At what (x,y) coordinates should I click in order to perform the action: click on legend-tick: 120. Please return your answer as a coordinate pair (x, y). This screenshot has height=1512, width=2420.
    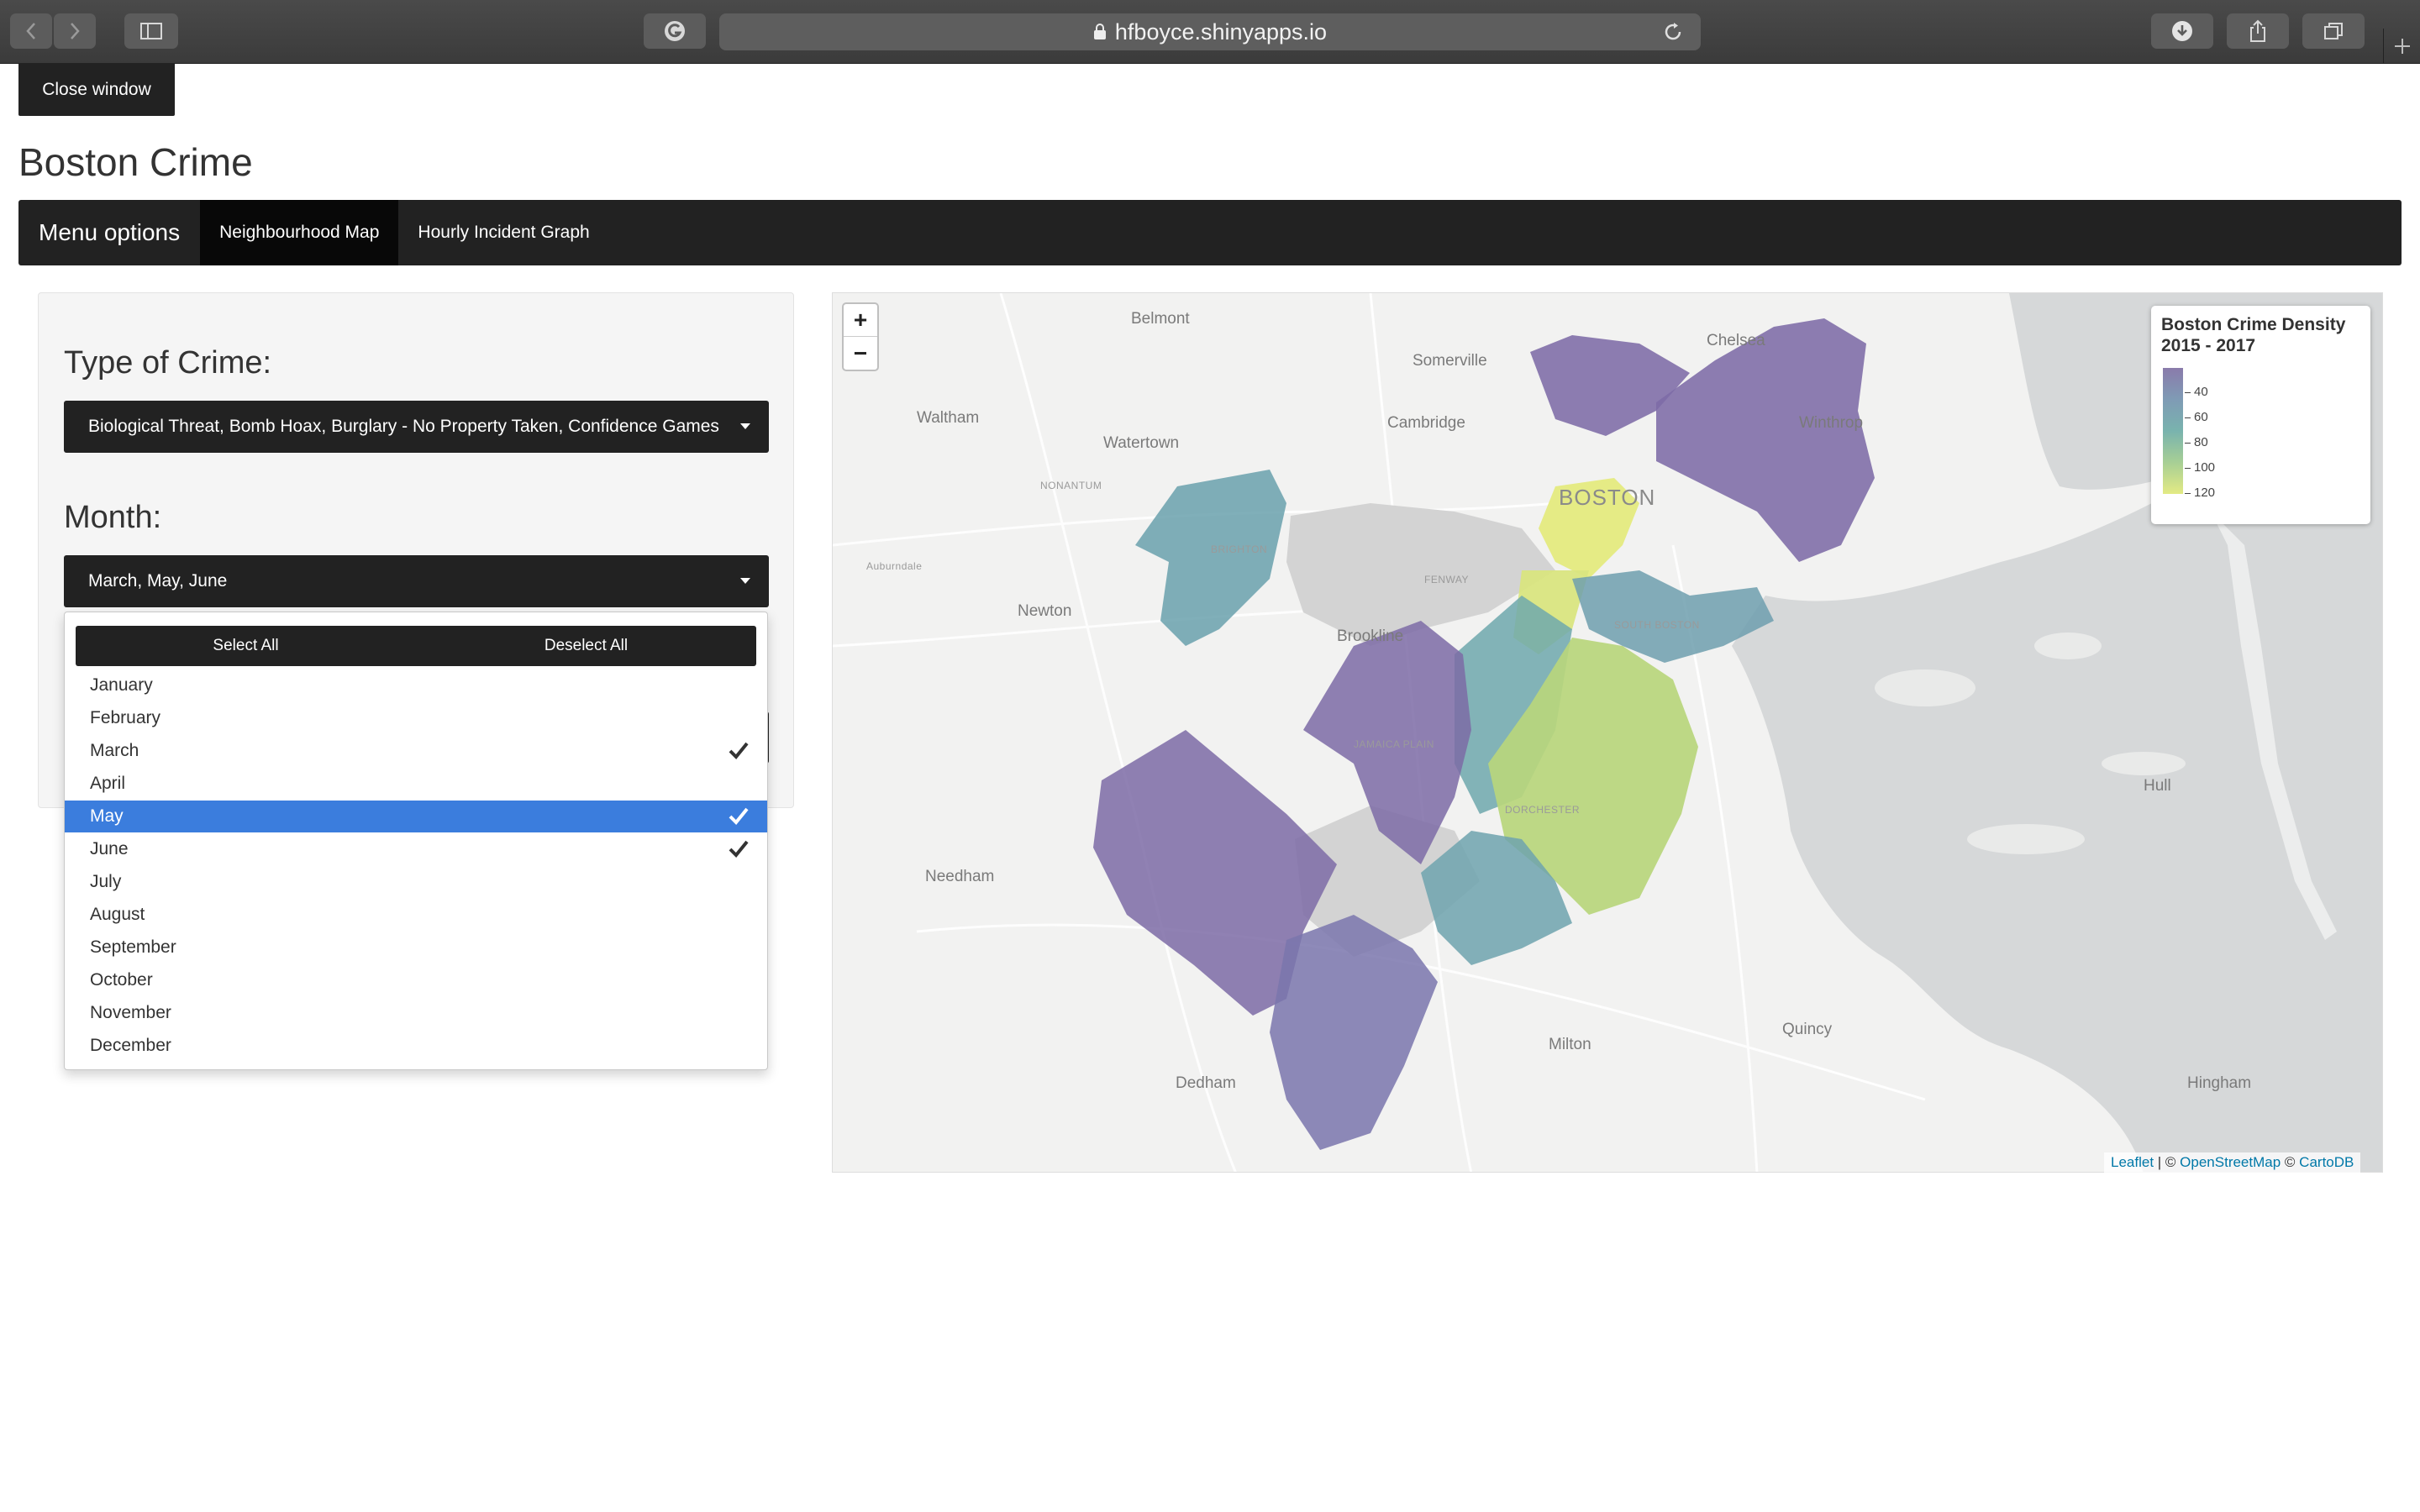
    Looking at the image, I should click on (2200, 493).